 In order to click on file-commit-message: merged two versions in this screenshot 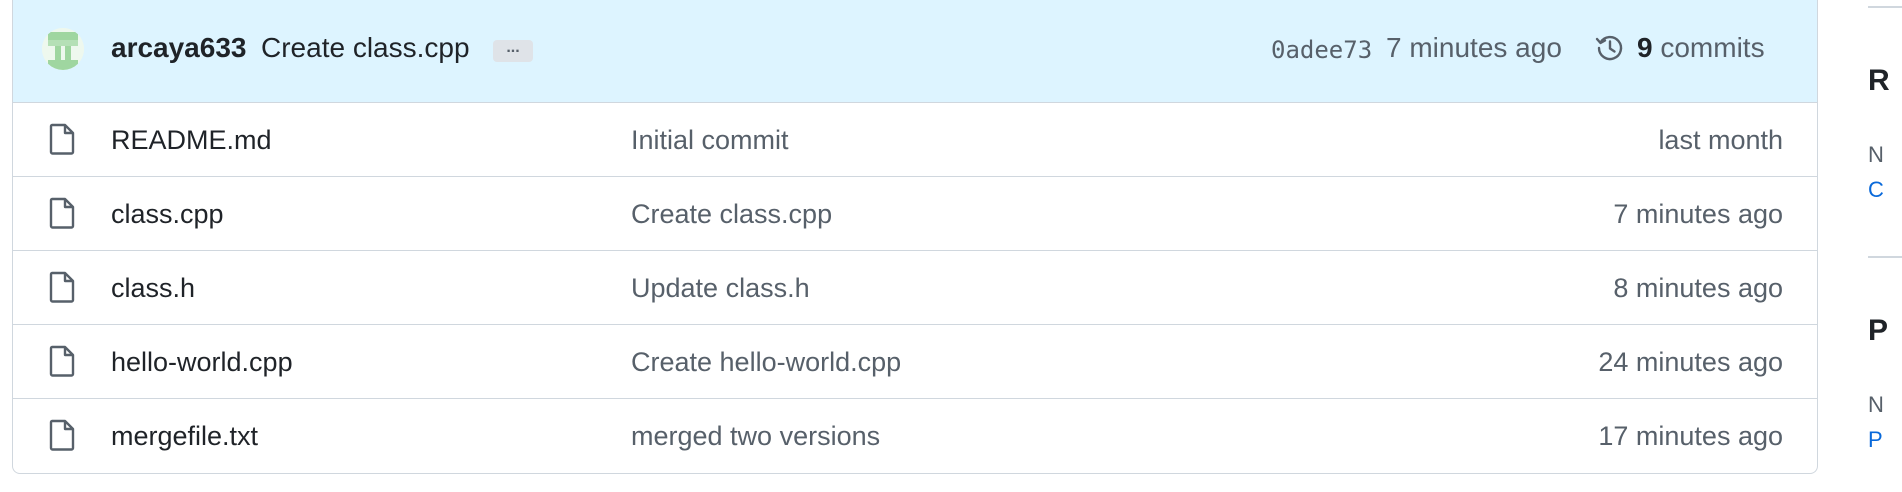, I will do `click(755, 436)`.